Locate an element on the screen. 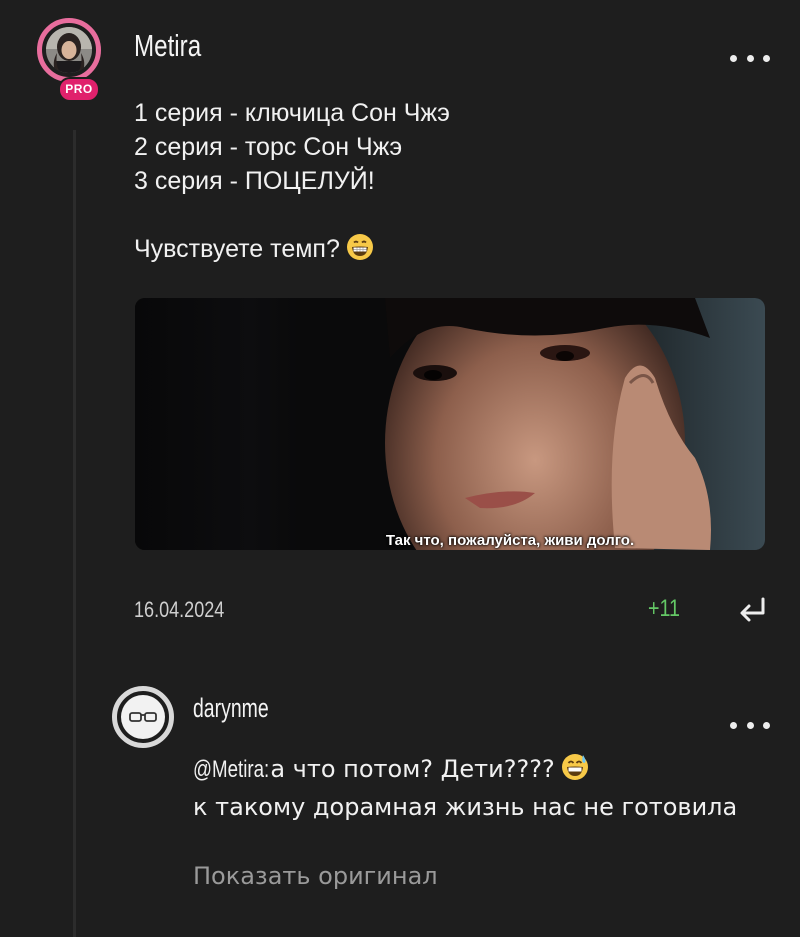 The height and width of the screenshot is (937, 800). avatar-image is located at coordinates (69, 50).